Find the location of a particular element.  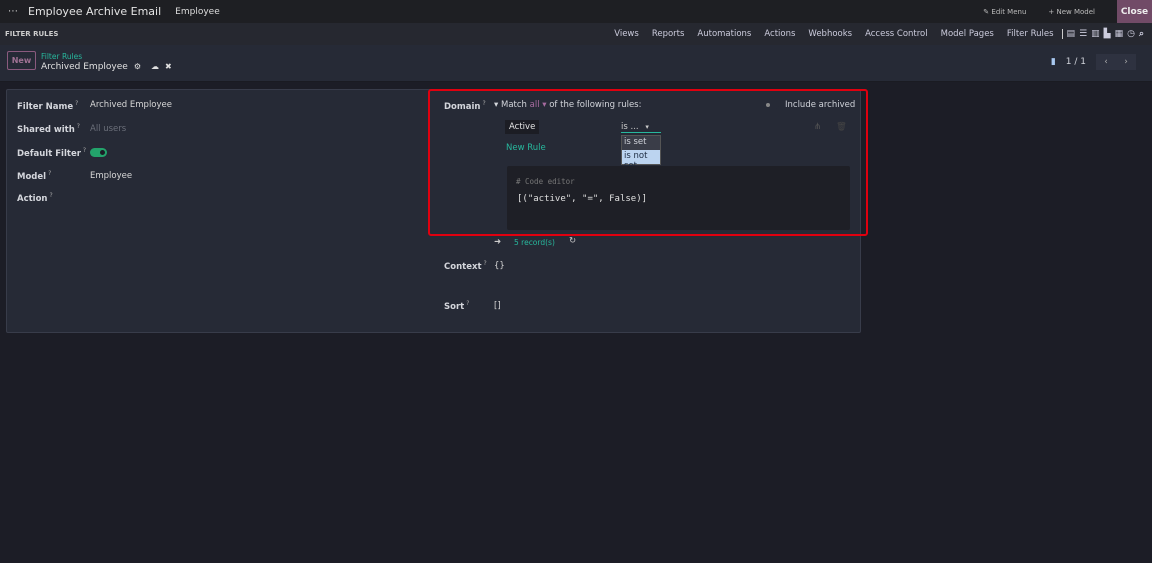

kanban-view-icon: ▥ is located at coordinates (1095, 34).